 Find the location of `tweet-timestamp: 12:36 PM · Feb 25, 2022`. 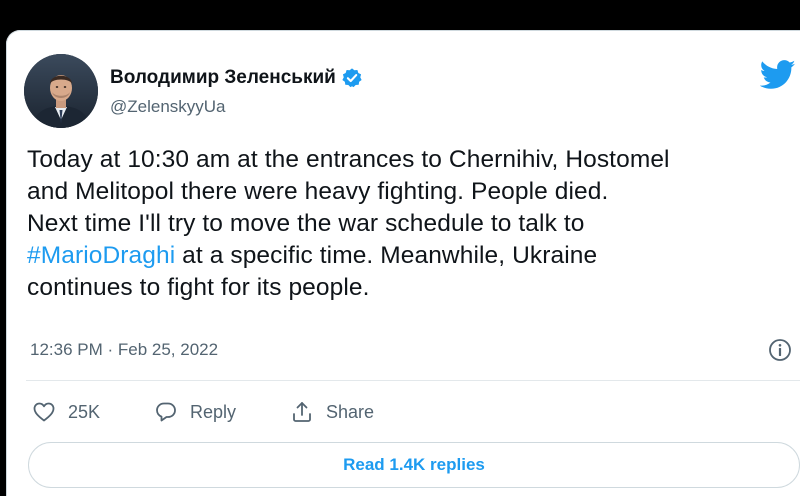

tweet-timestamp: 12:36 PM · Feb 25, 2022 is located at coordinates (124, 350).